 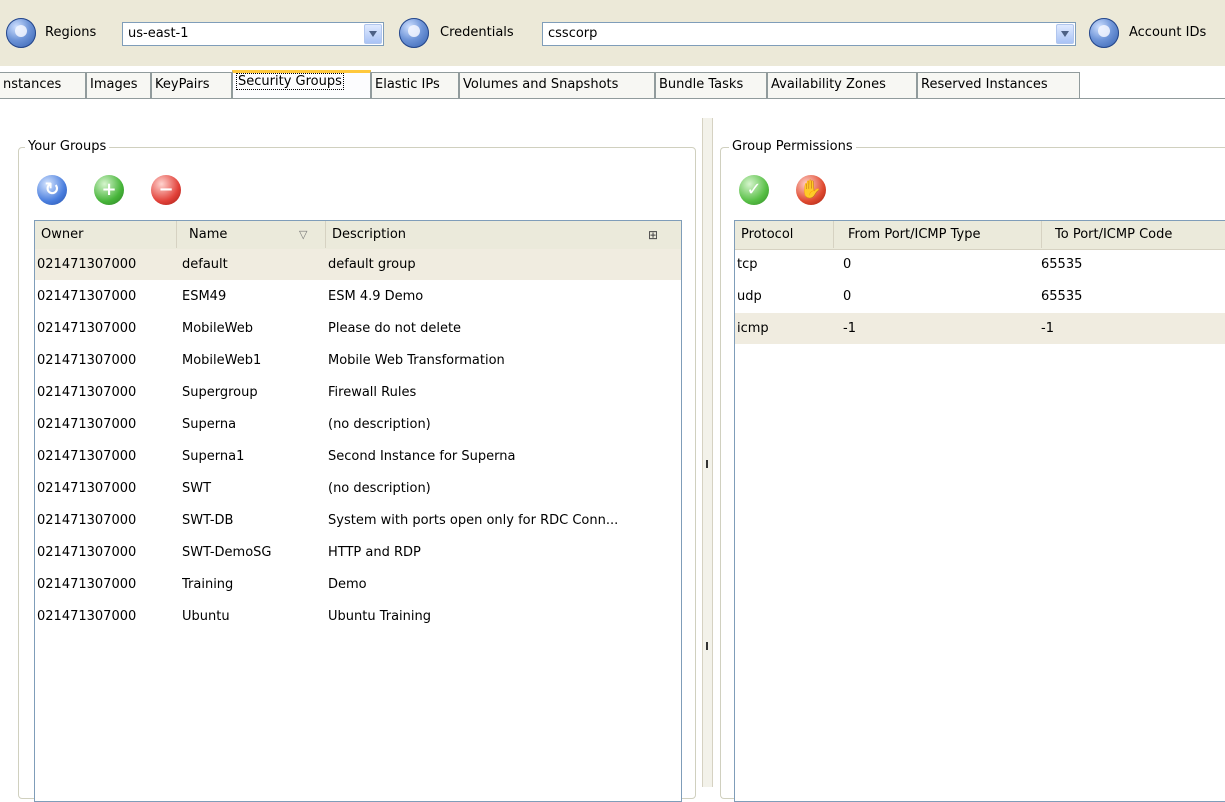 What do you see at coordinates (301, 84) in the screenshot?
I see `tab-security-groups: Security Groups` at bounding box center [301, 84].